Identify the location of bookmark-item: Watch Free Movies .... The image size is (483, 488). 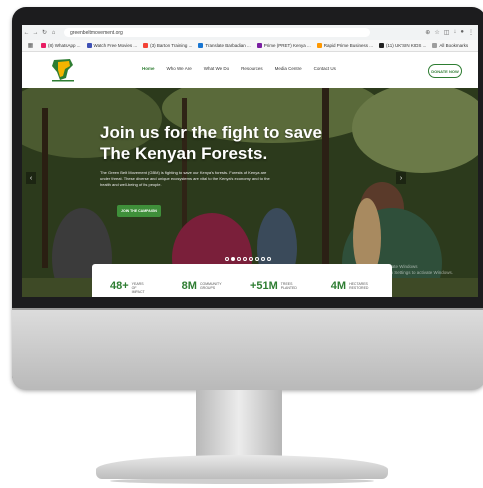
(112, 45).